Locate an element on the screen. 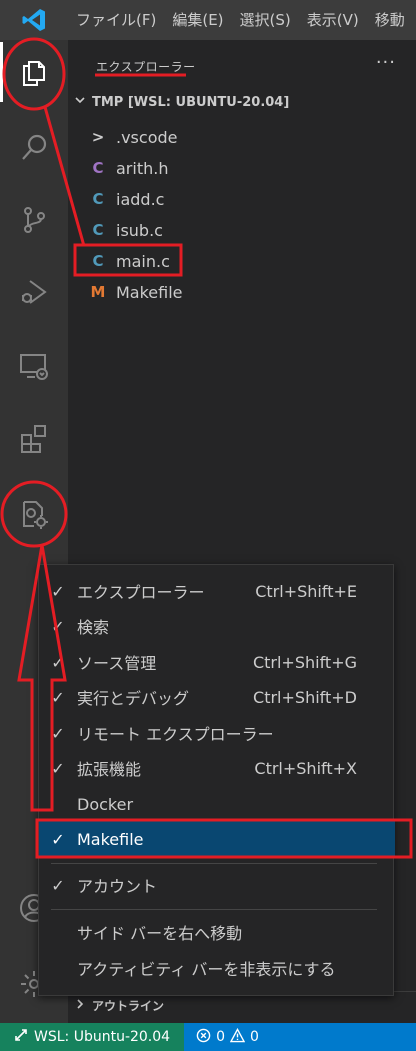  tree-item-label: main.c is located at coordinates (143, 261).